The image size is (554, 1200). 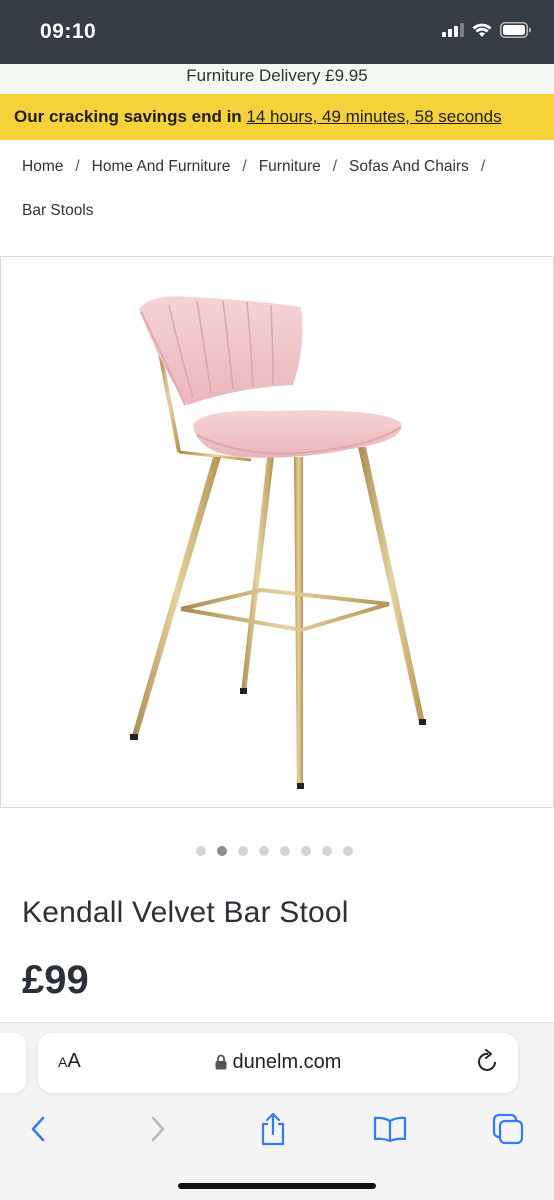 I want to click on breadcrumb-furniture: Furniture, so click(x=290, y=167).